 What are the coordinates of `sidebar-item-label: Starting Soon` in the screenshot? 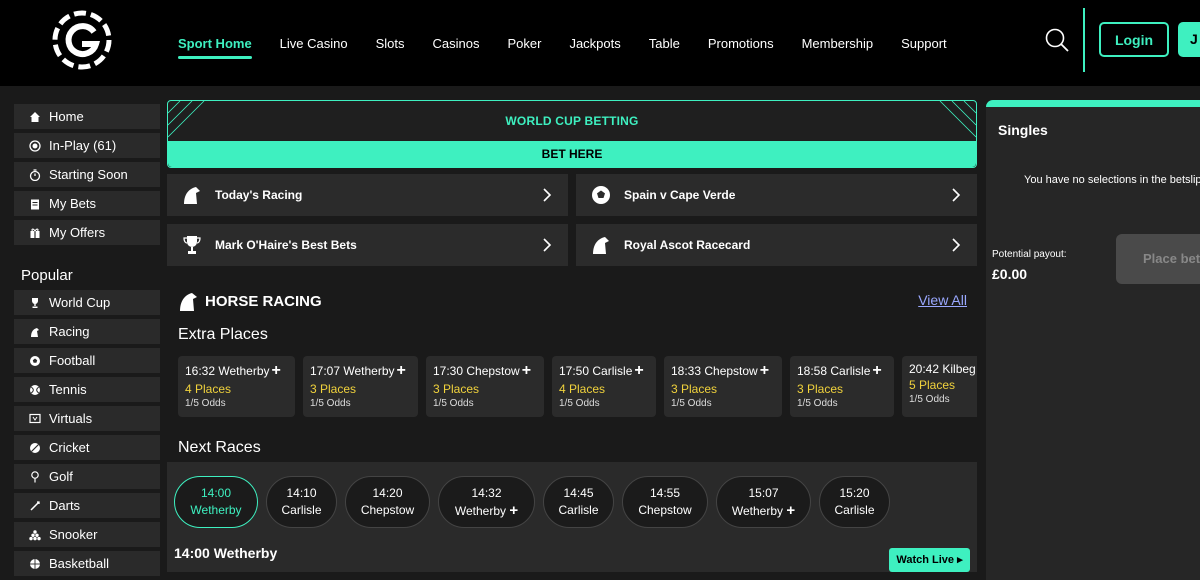 It's located at (88, 174).